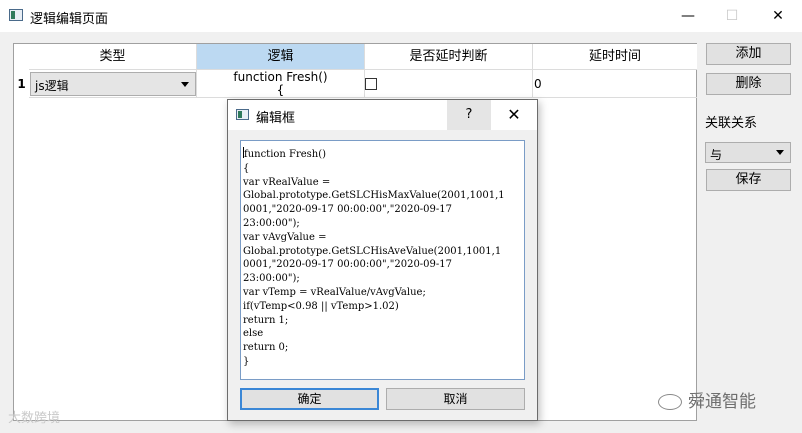 The width and height of the screenshot is (802, 433). I want to click on type-combobox-value: js逻辑, so click(52, 86).